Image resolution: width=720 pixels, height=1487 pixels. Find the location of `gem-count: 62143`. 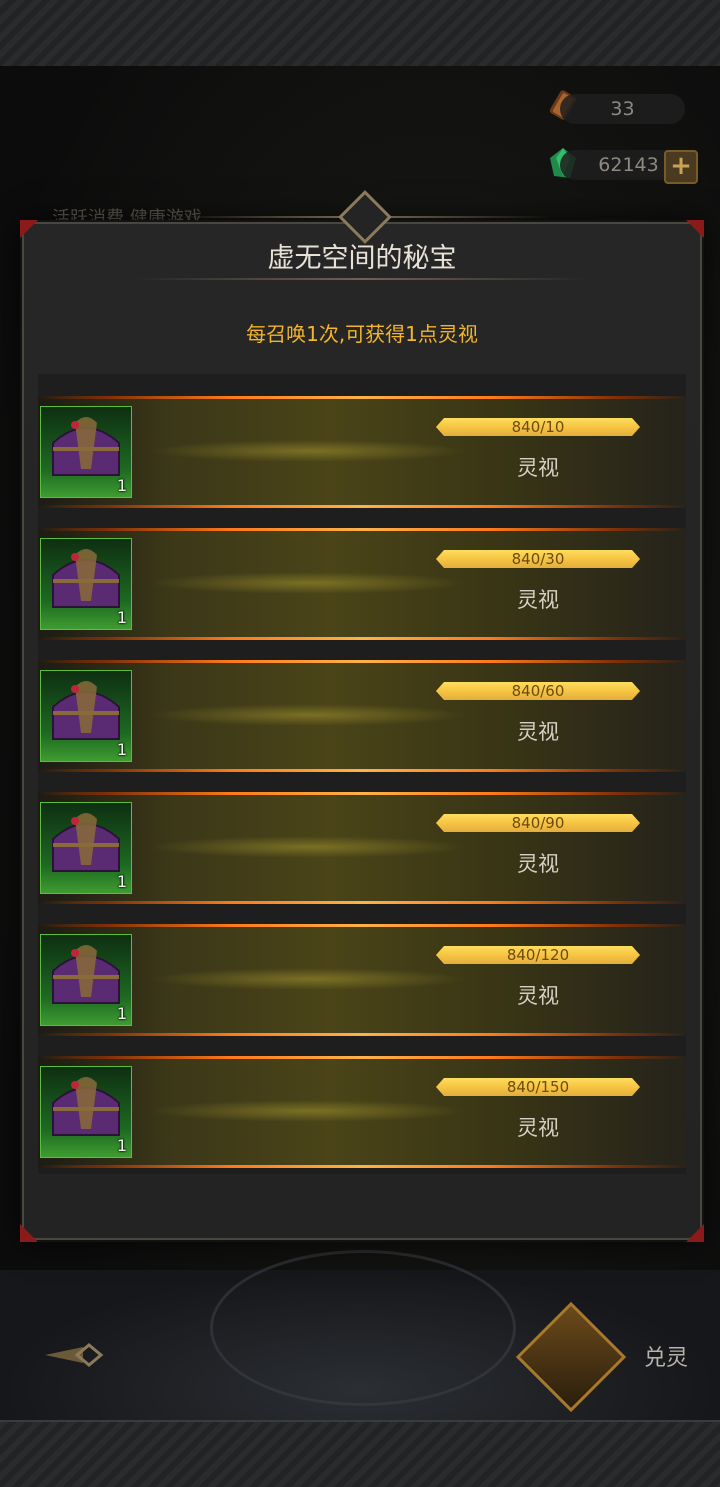

gem-count: 62143 is located at coordinates (628, 165).